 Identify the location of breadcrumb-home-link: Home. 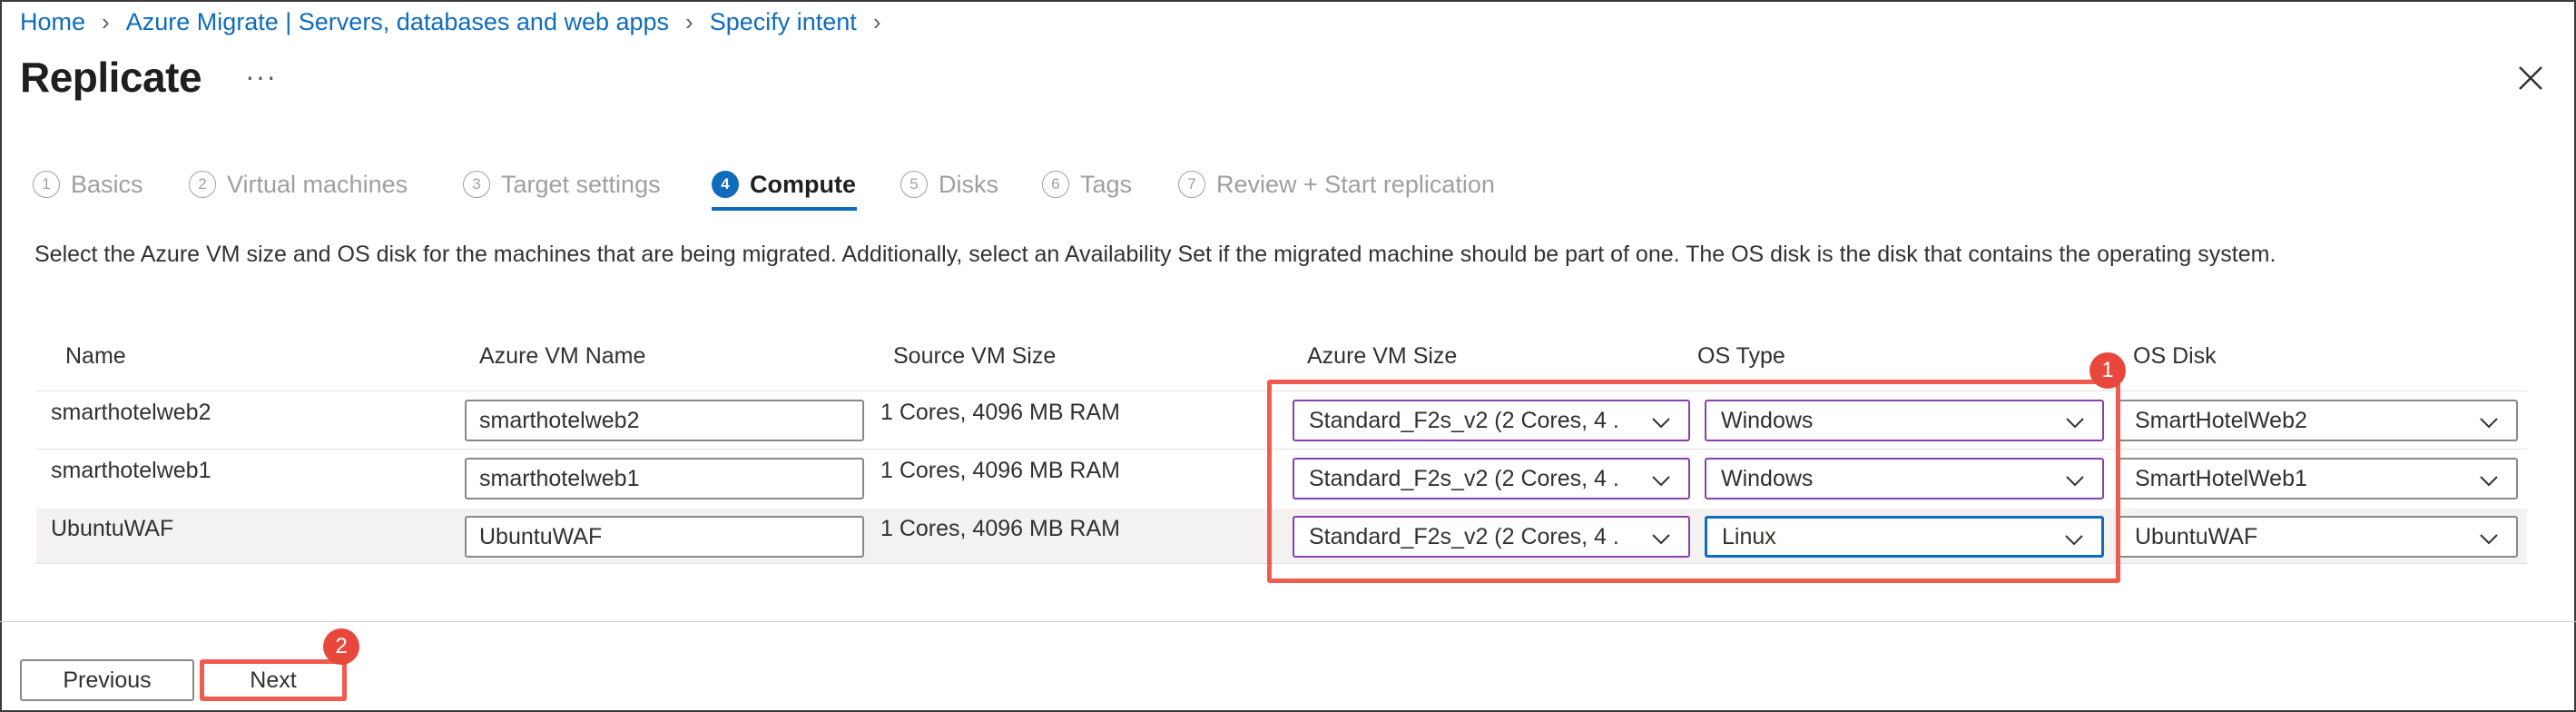
(52, 22).